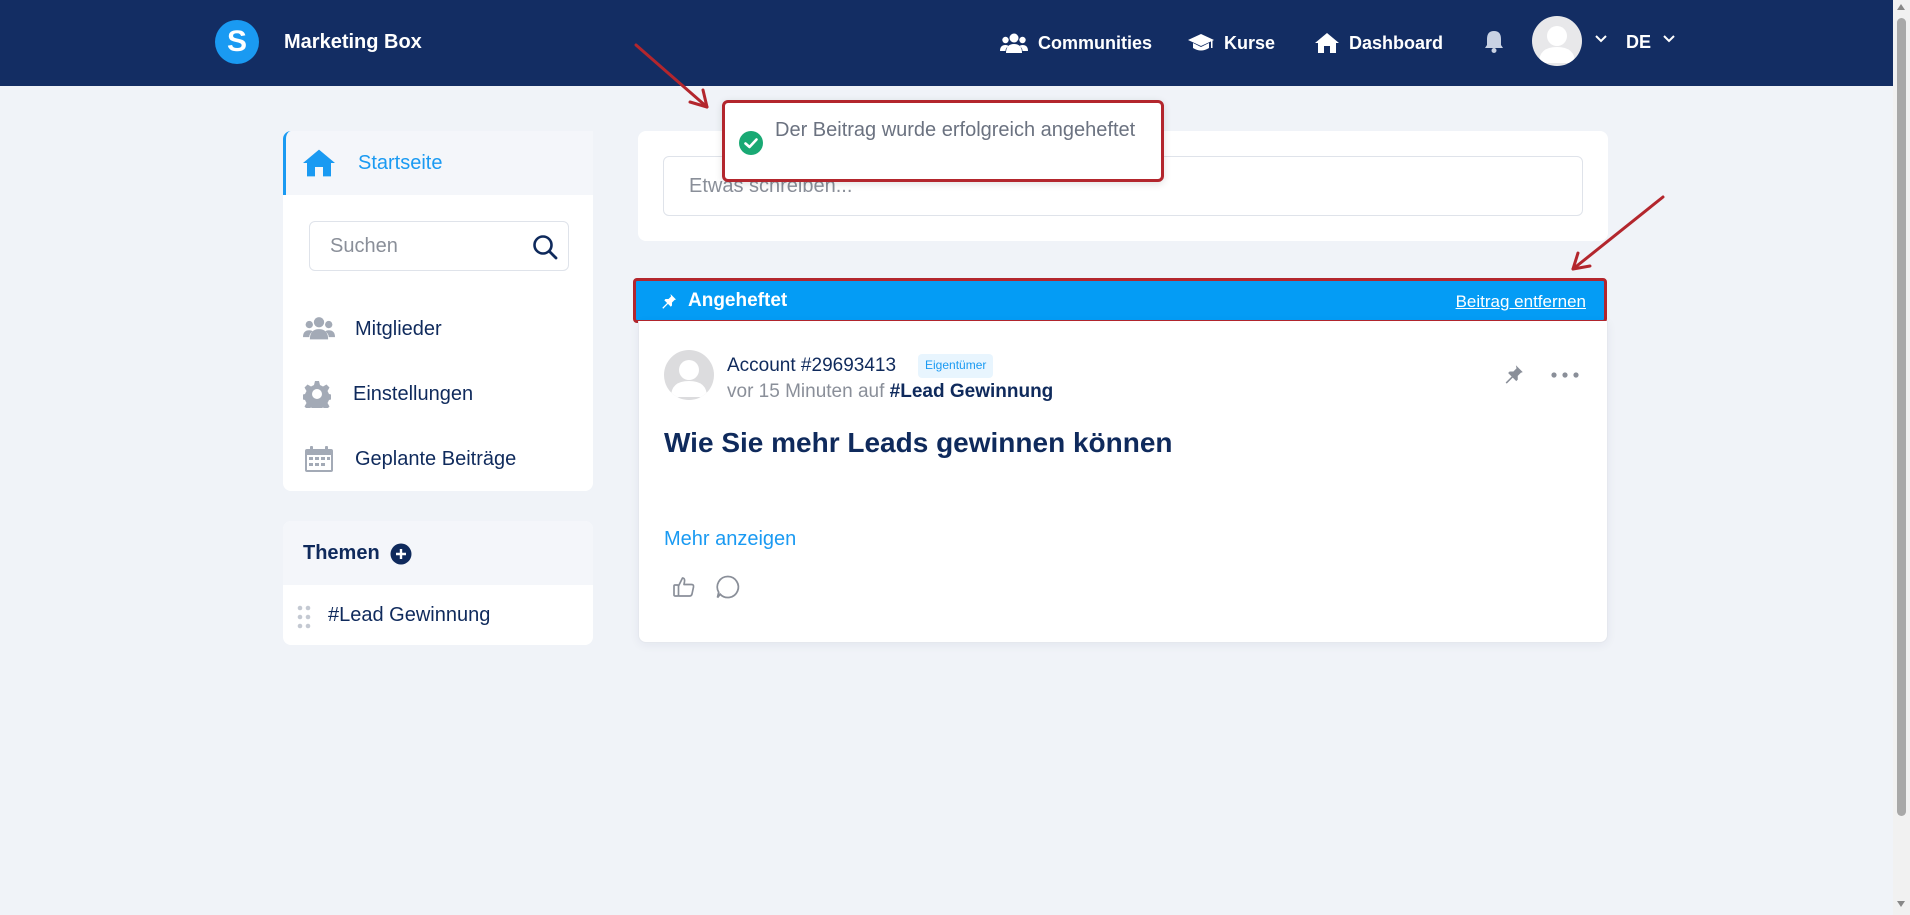 The width and height of the screenshot is (1910, 915). What do you see at coordinates (400, 163) in the screenshot?
I see `sidebar-item-home-label: Startseite` at bounding box center [400, 163].